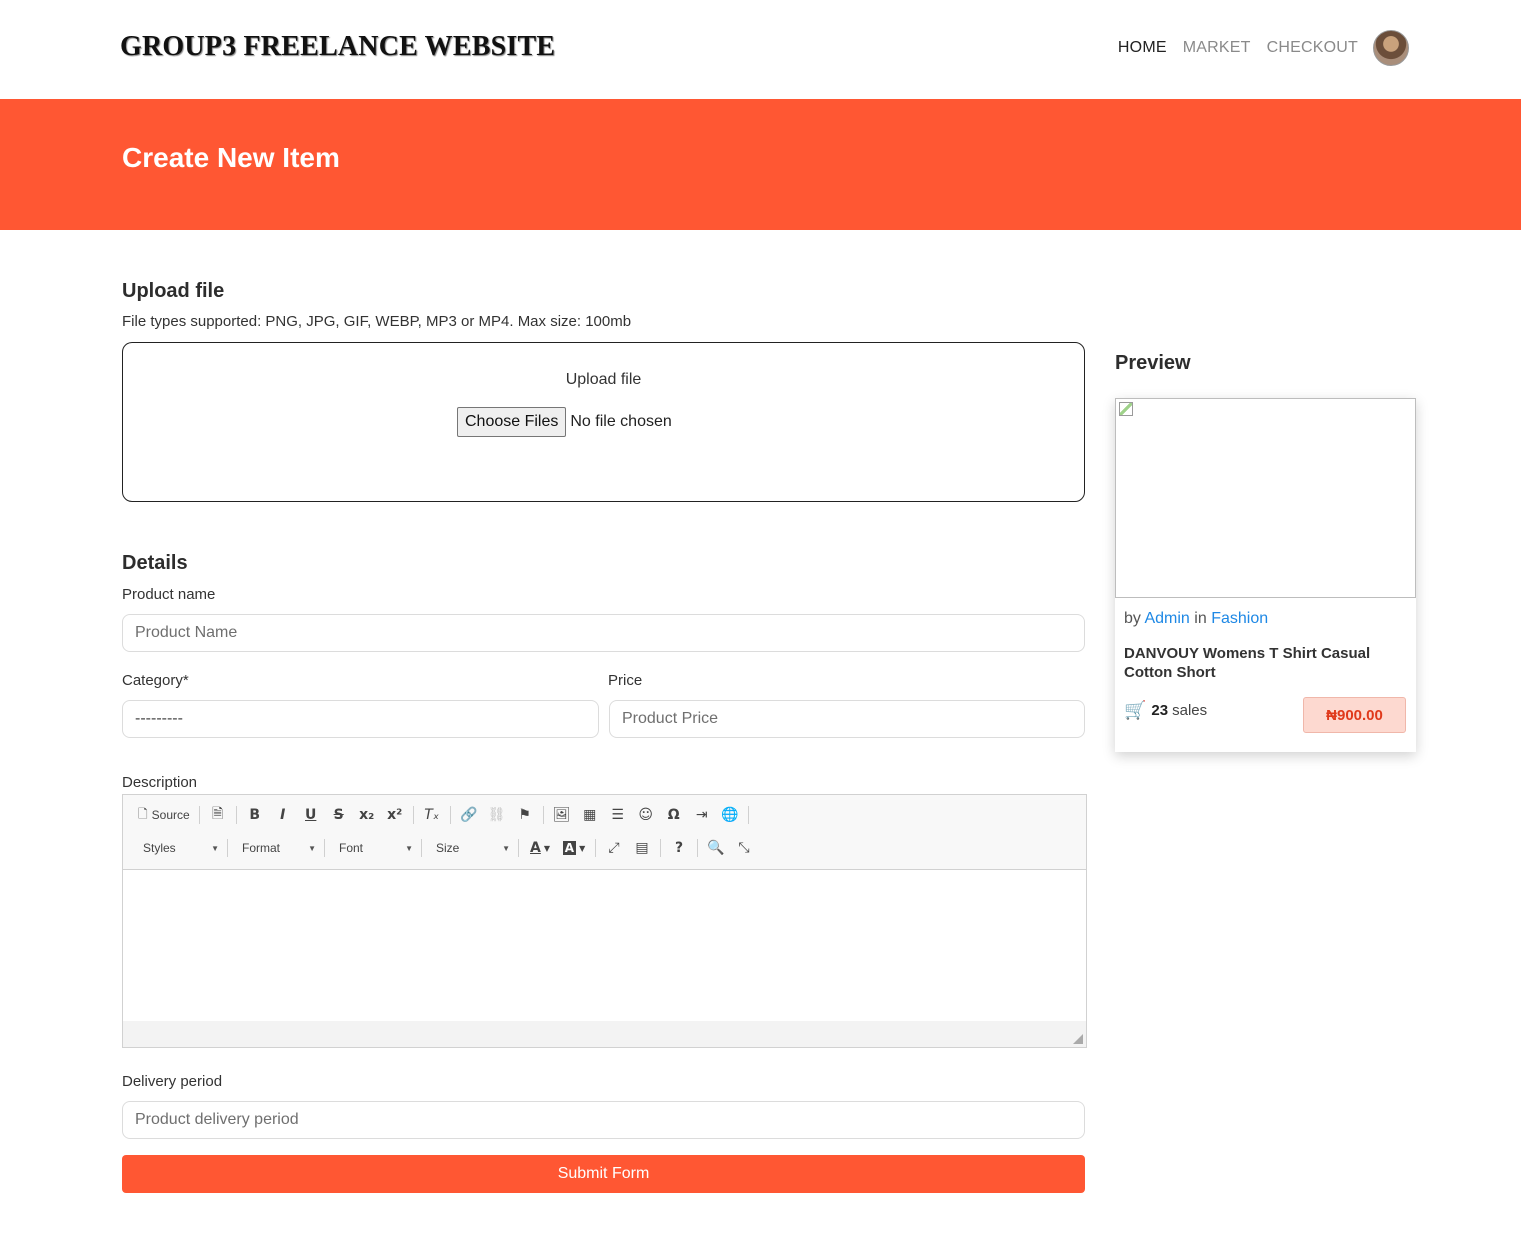 The width and height of the screenshot is (1521, 1242). Describe the element at coordinates (642, 848) in the screenshot. I see `show-blocks-icon: ▤` at that location.